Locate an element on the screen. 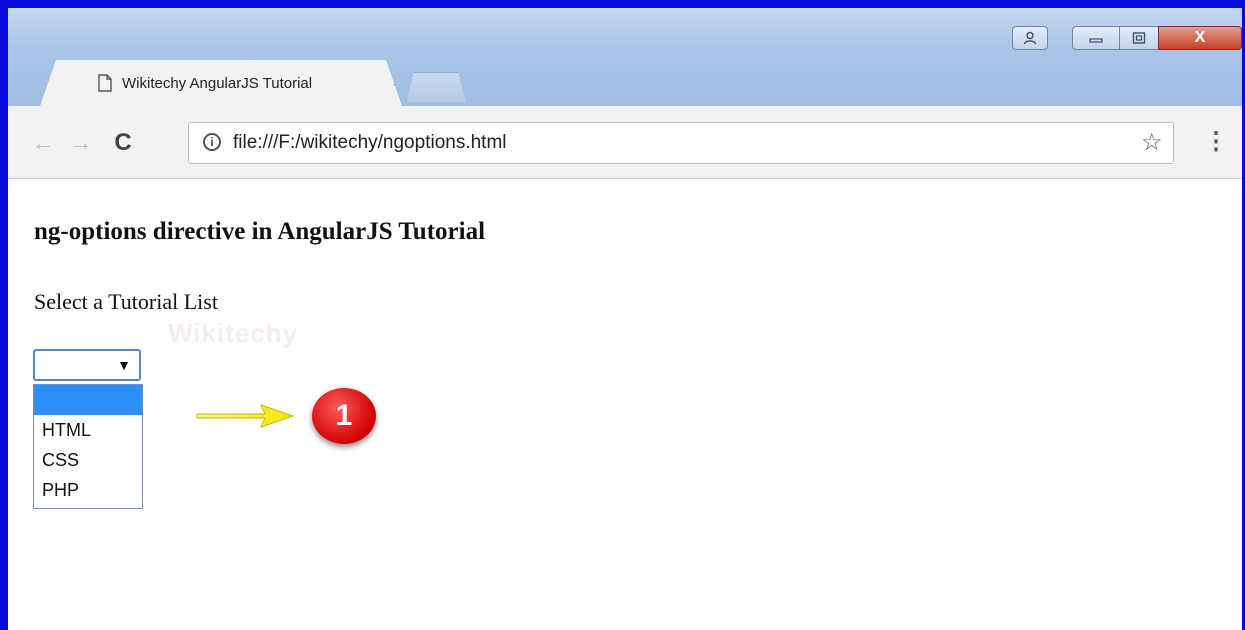  browser-tab: Wikitechy AngularJS Tutorial ✕ is located at coordinates (221, 83).